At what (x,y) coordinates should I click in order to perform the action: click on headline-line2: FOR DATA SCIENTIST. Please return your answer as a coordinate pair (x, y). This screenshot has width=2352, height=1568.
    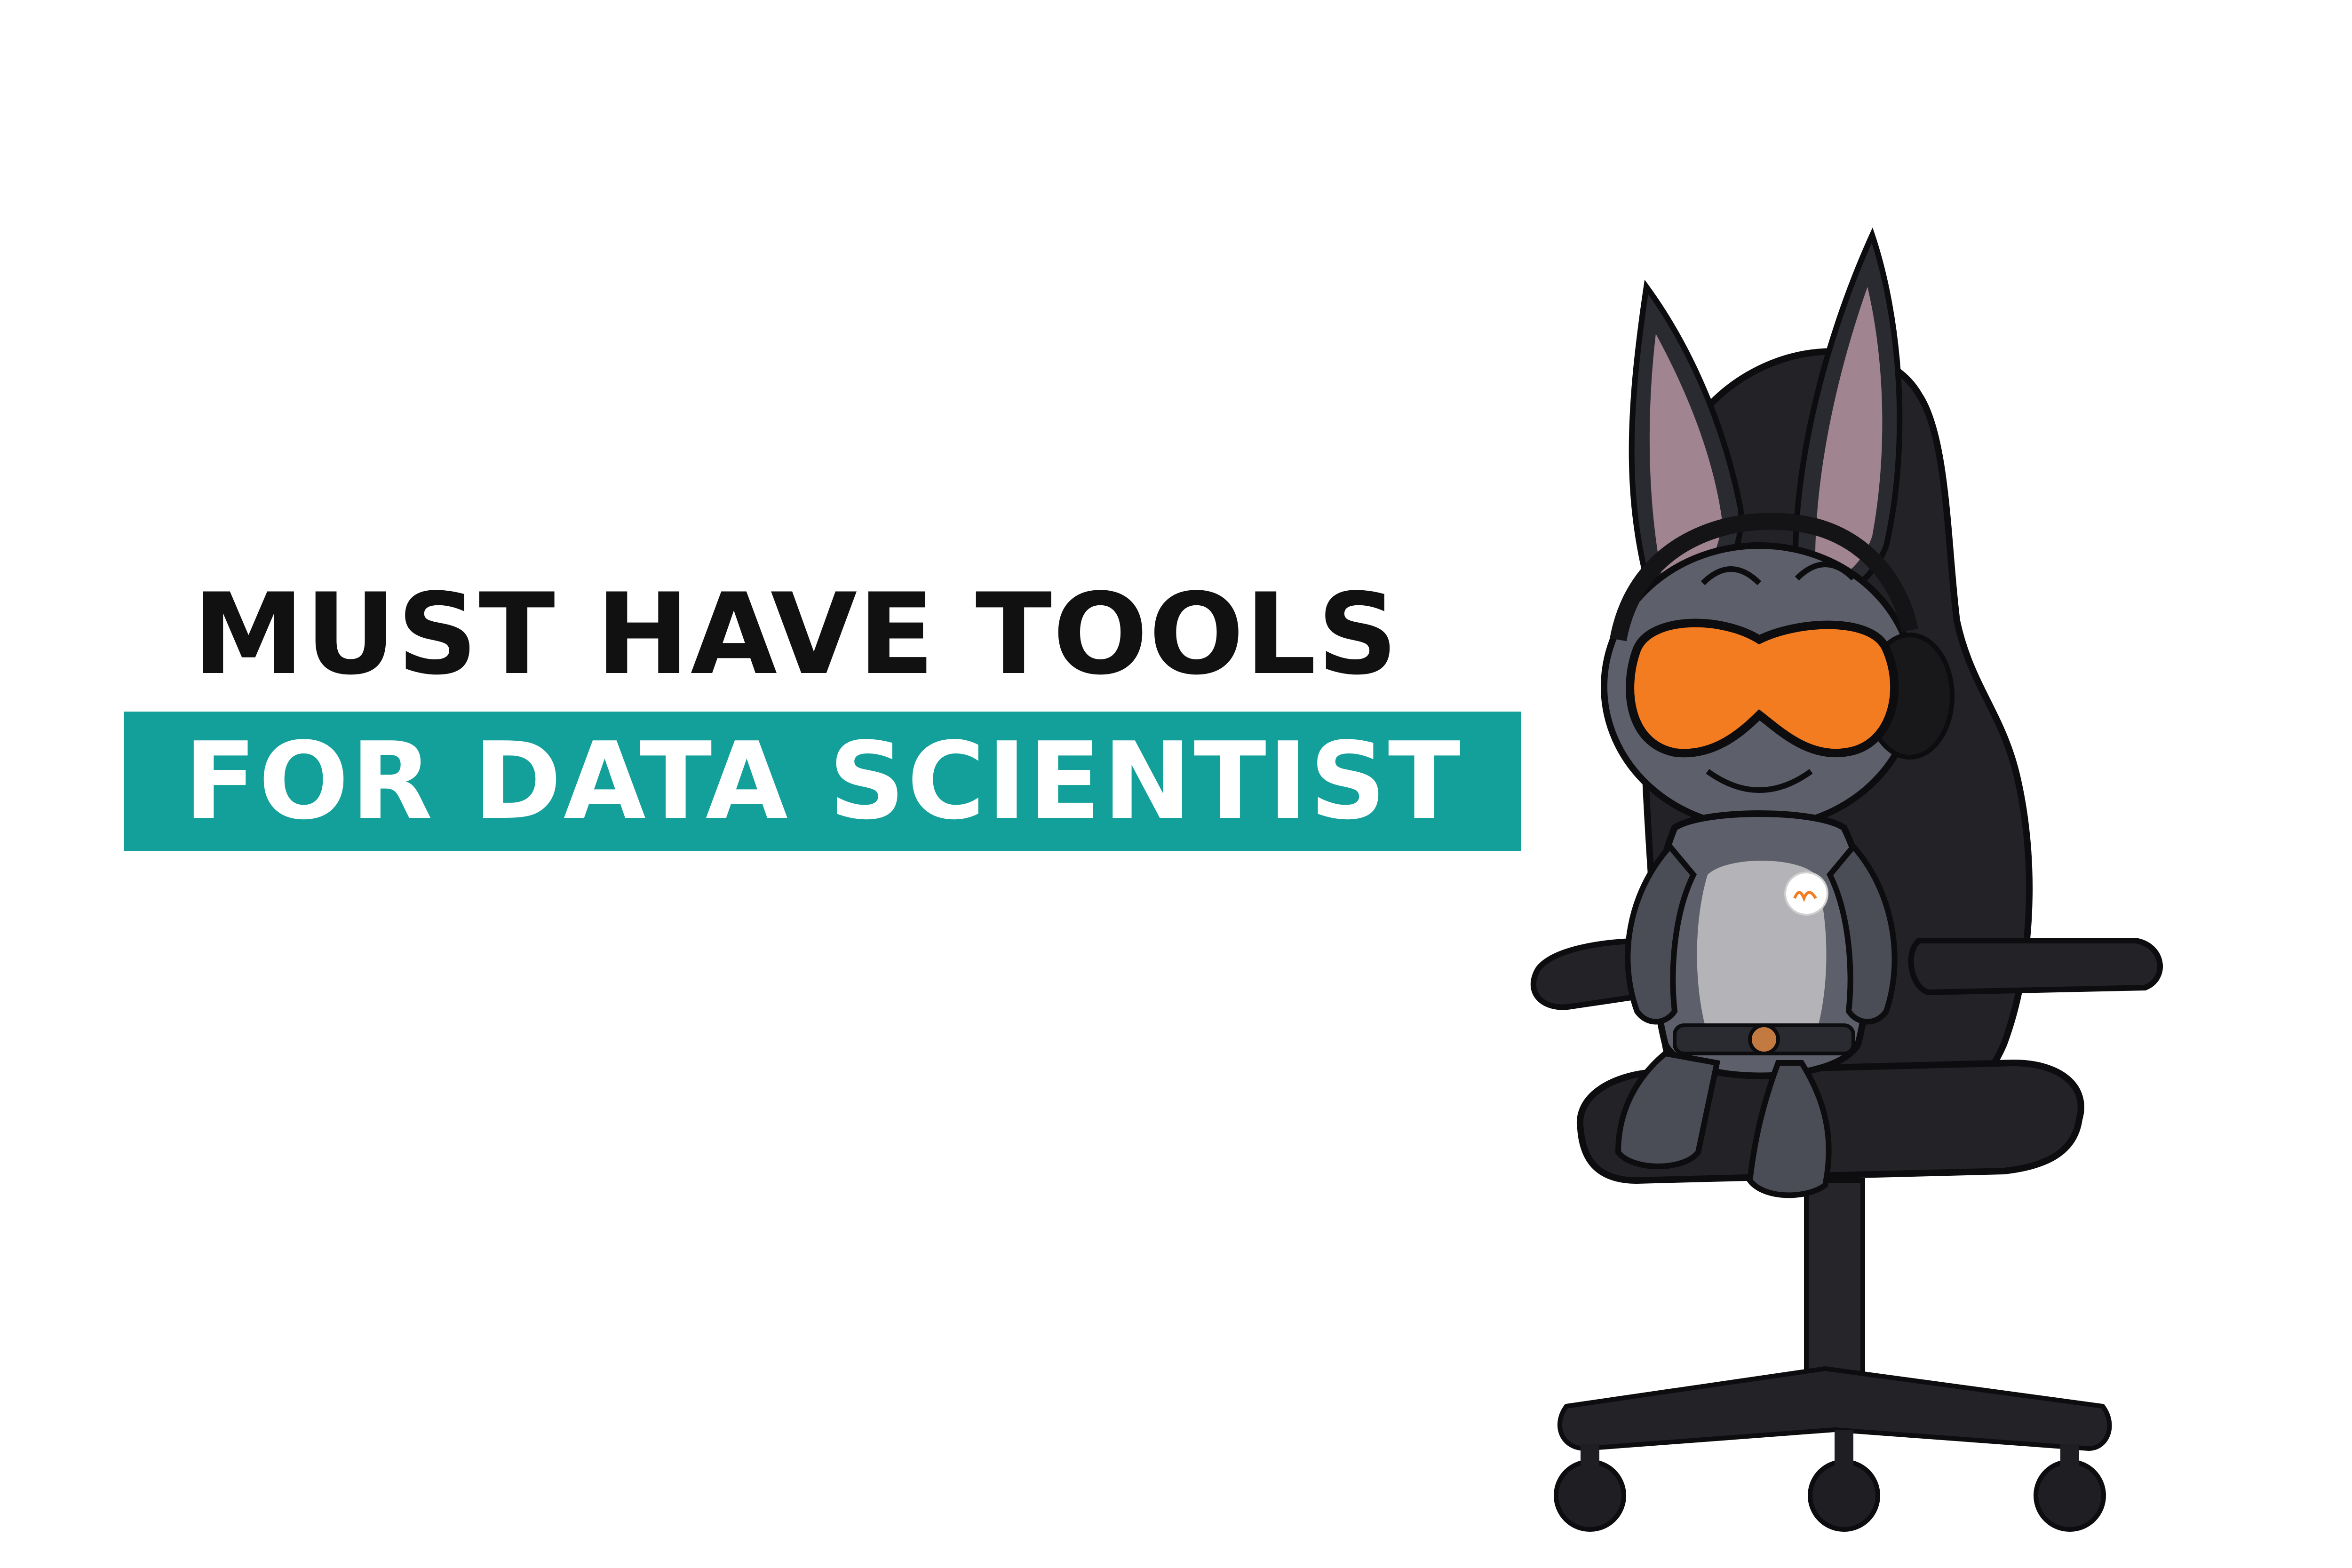
    Looking at the image, I should click on (823, 781).